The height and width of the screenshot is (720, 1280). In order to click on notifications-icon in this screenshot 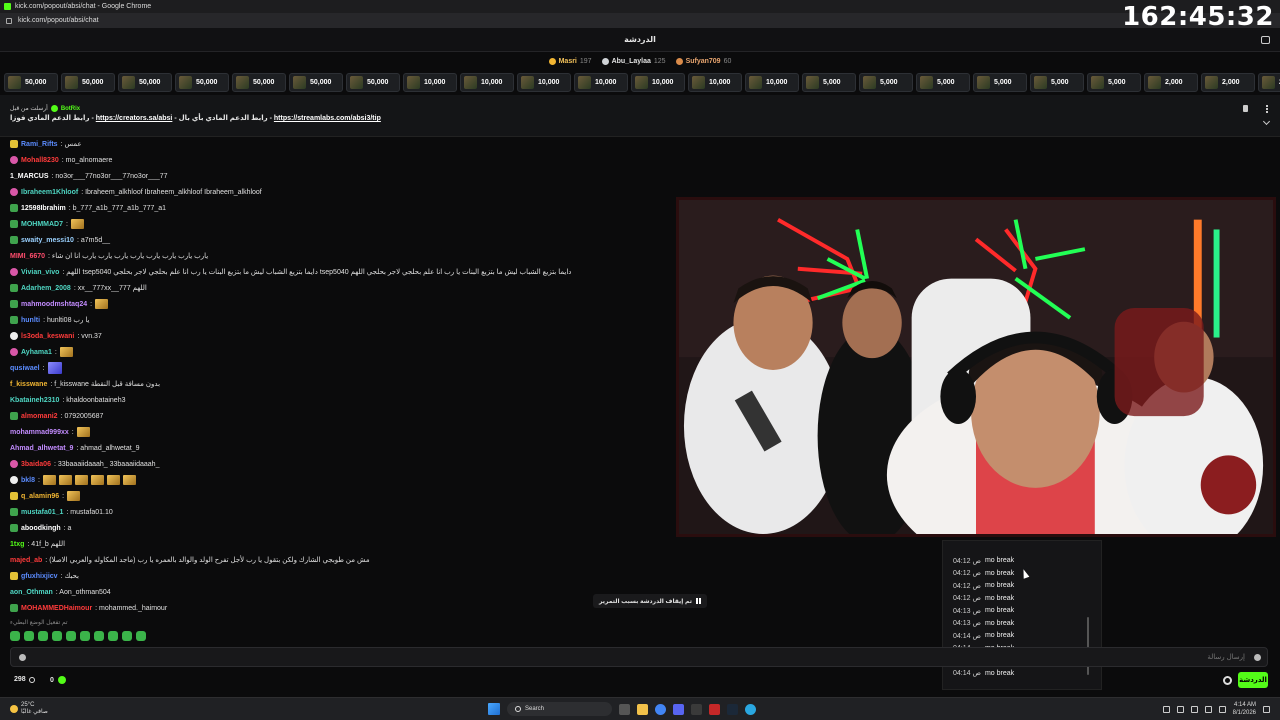, I will do `click(1266, 709)`.